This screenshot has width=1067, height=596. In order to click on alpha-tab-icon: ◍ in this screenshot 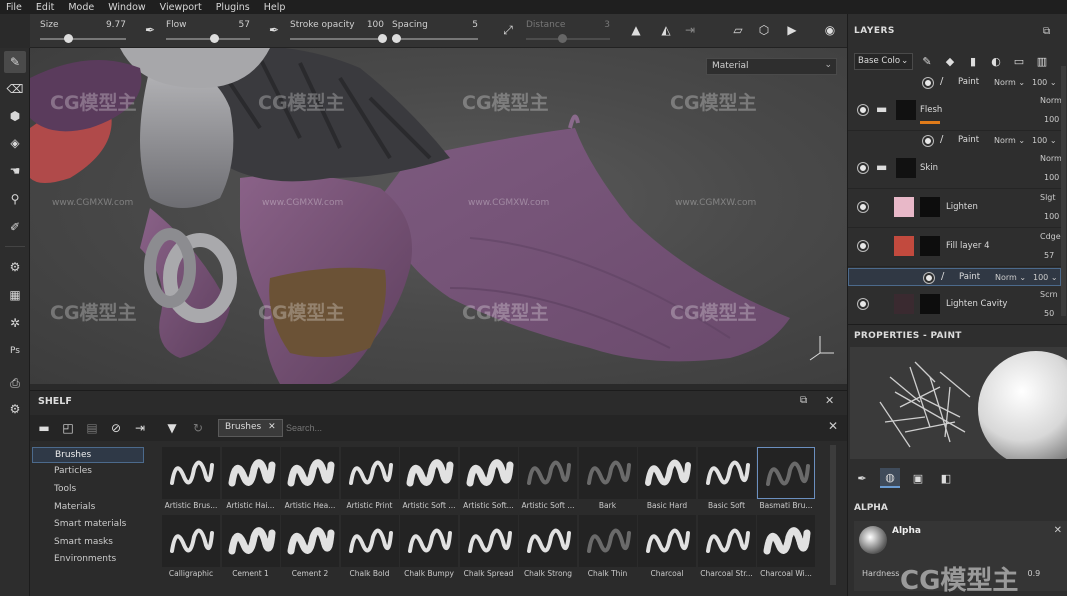, I will do `click(890, 478)`.